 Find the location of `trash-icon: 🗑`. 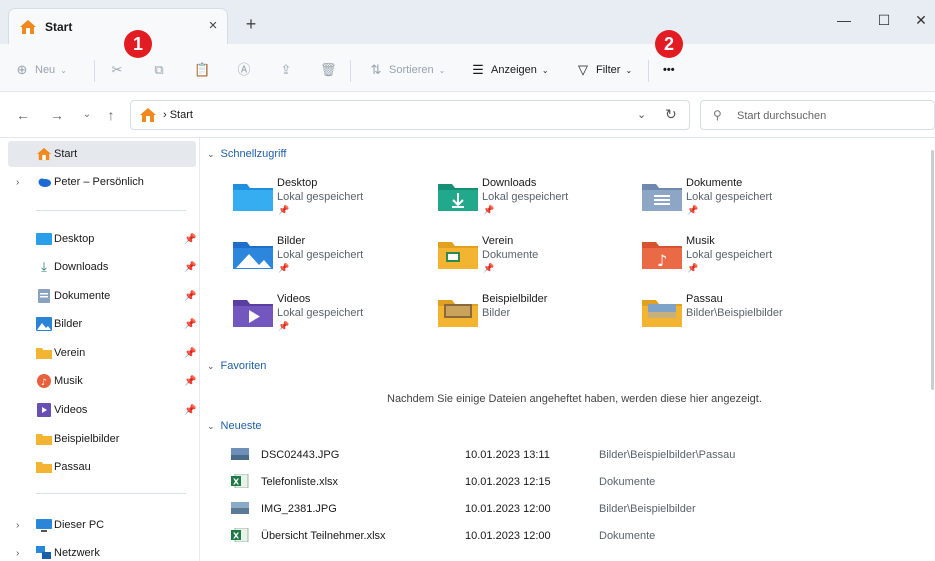

trash-icon: 🗑 is located at coordinates (328, 69).